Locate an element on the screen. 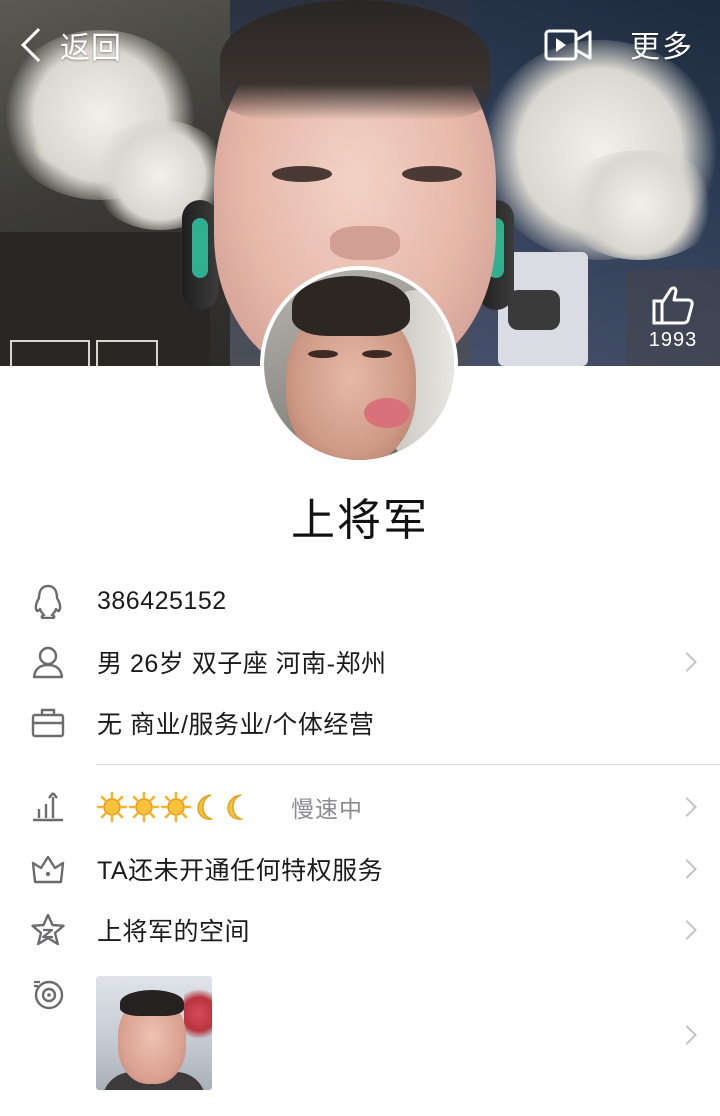 This screenshot has height=1116, width=720. back-button: 返回 is located at coordinates (69, 45).